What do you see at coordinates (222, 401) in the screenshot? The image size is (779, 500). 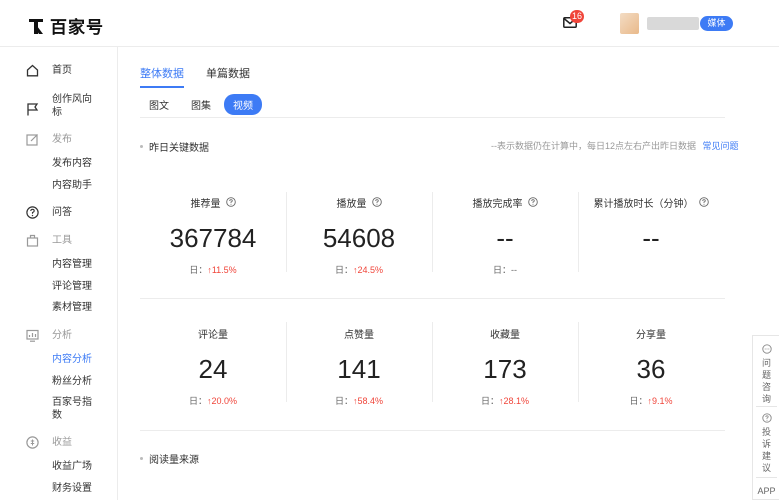 I see `change-up: ↑20.0%` at bounding box center [222, 401].